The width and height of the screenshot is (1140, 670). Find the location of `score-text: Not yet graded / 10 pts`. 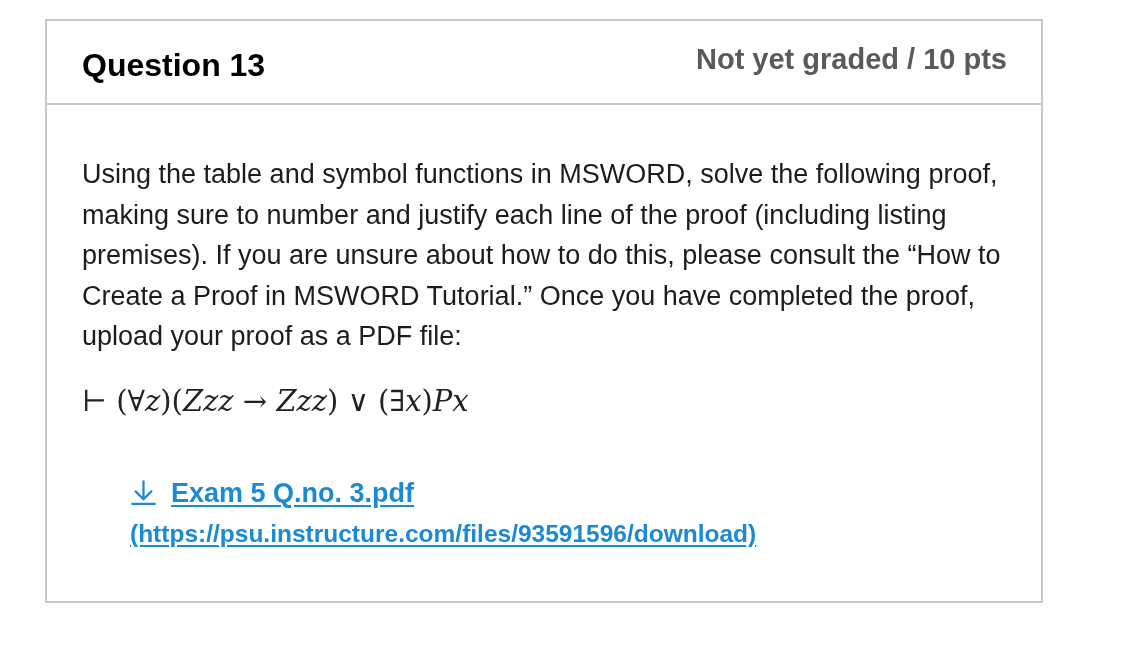

score-text: Not yet graded / 10 pts is located at coordinates (851, 59).